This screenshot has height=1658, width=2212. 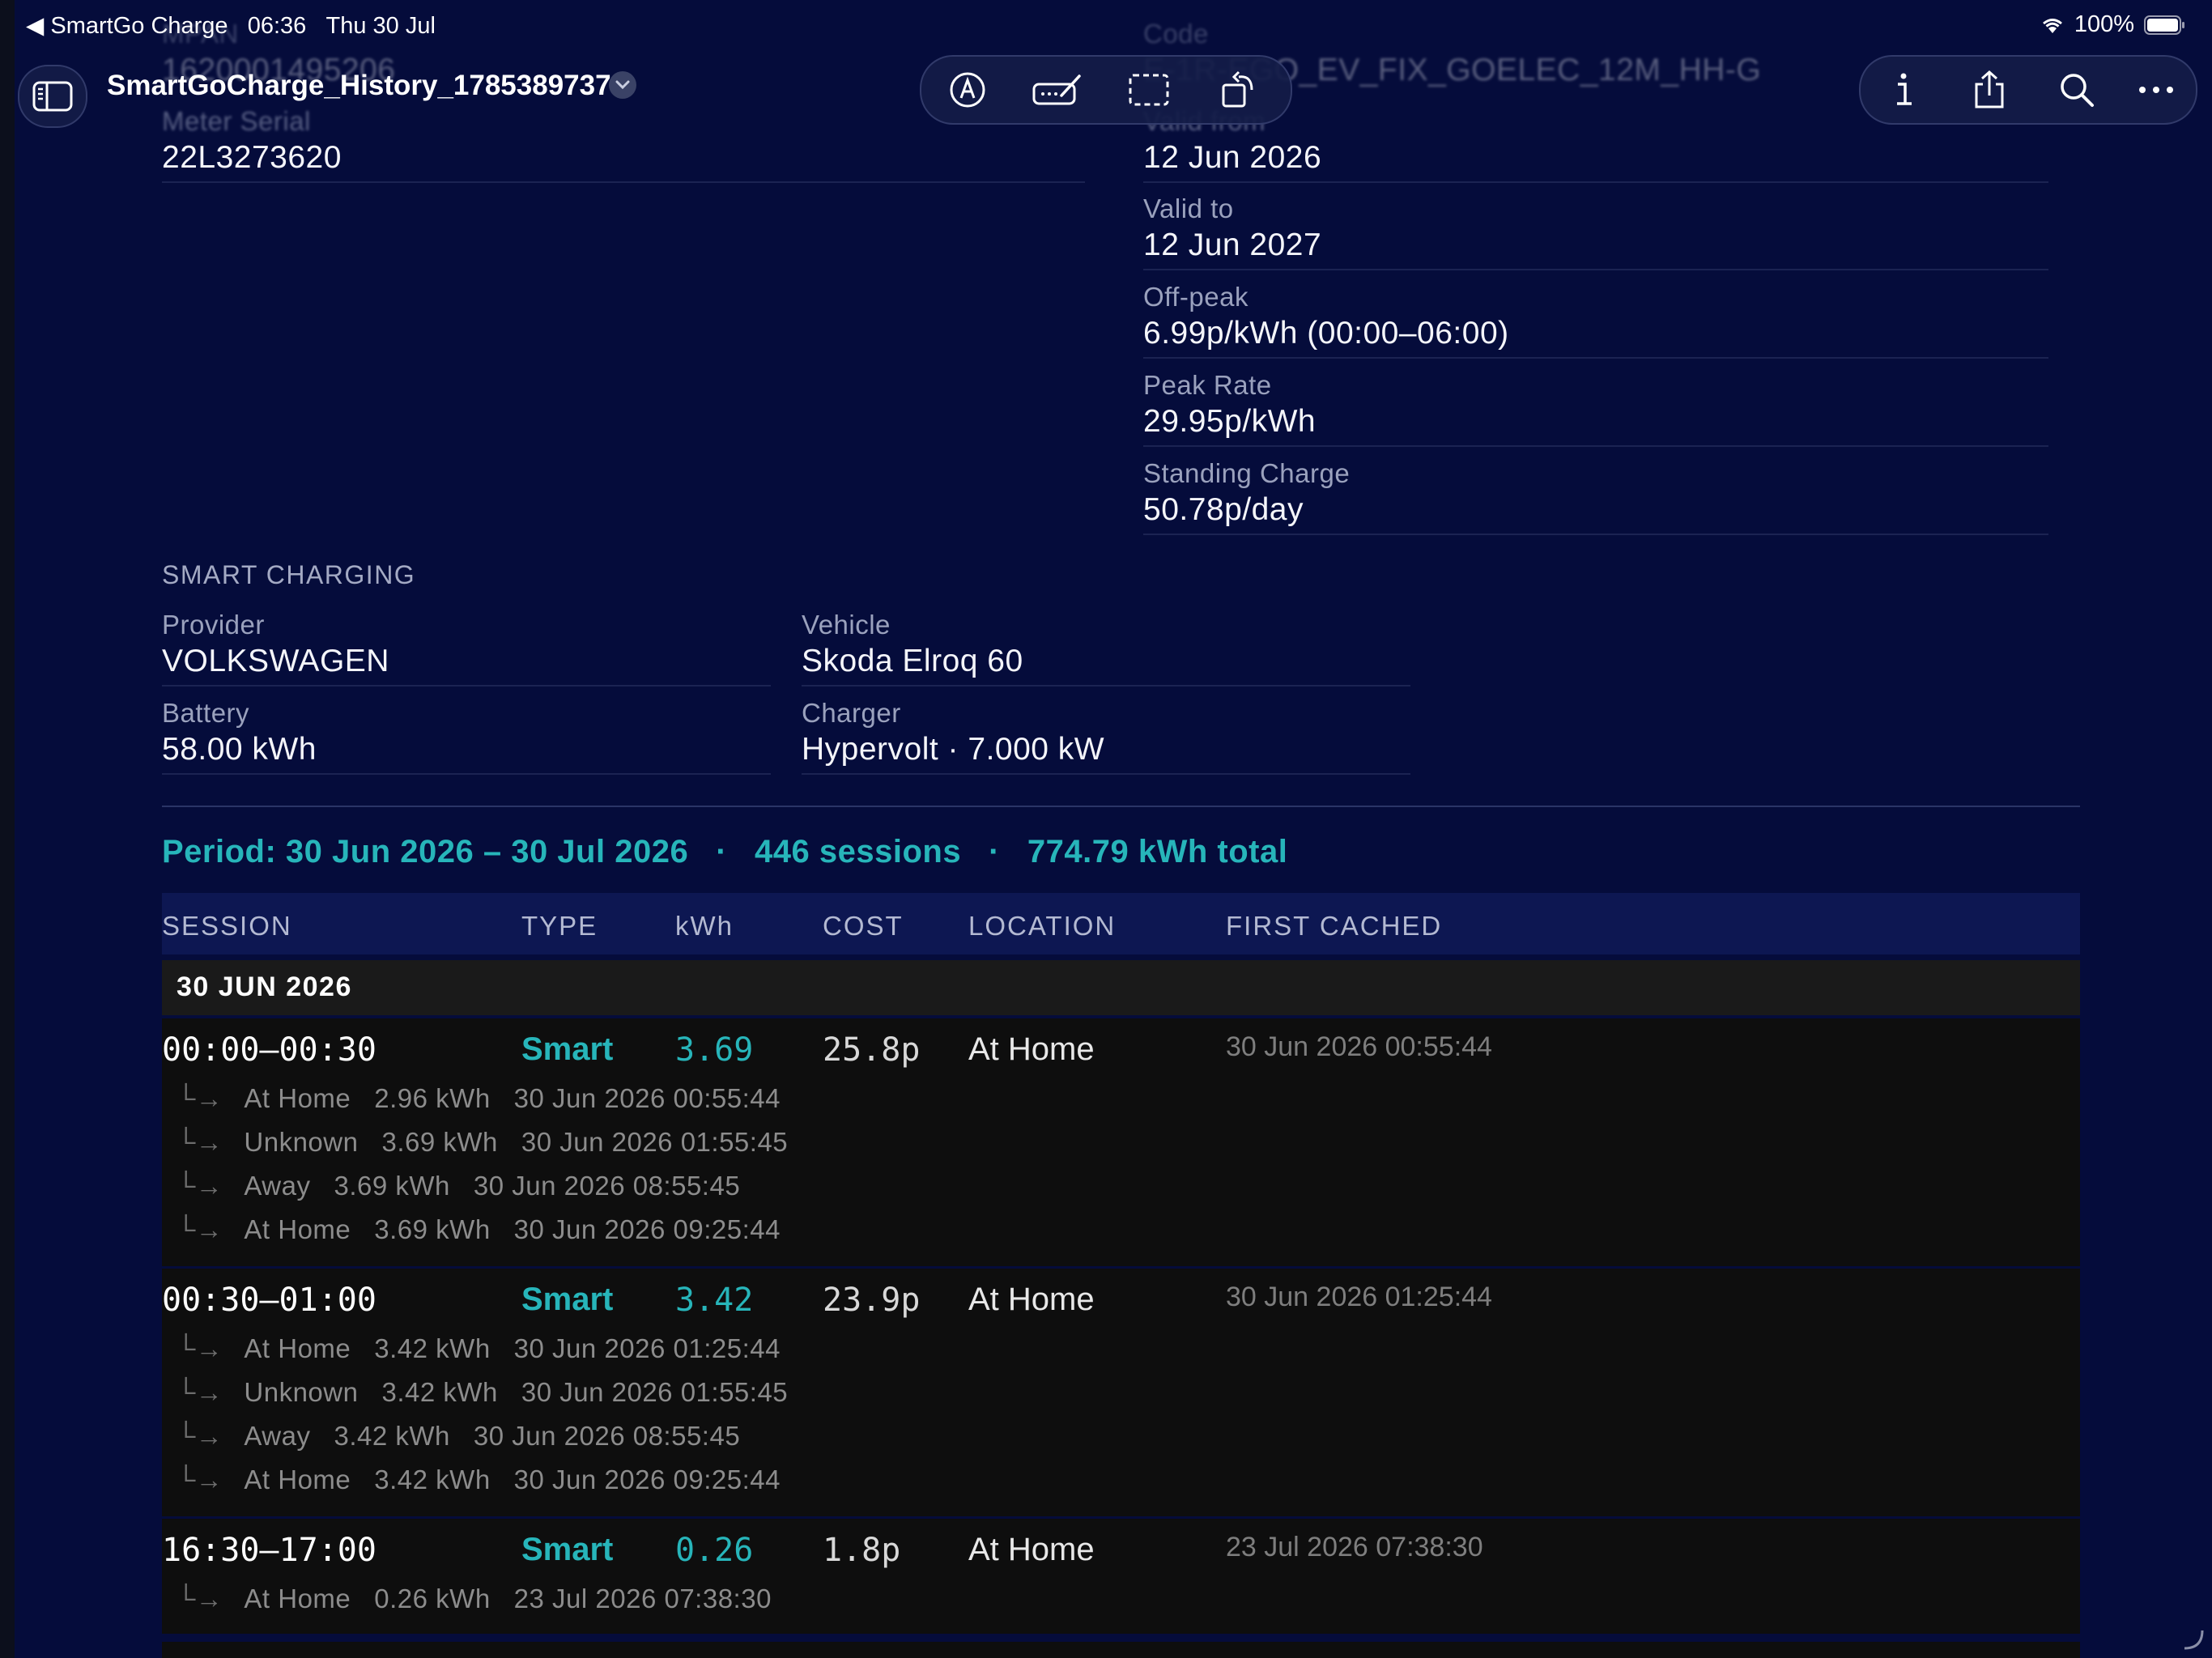 What do you see at coordinates (859, 851) in the screenshot?
I see `period-sessions: 446 sessions` at bounding box center [859, 851].